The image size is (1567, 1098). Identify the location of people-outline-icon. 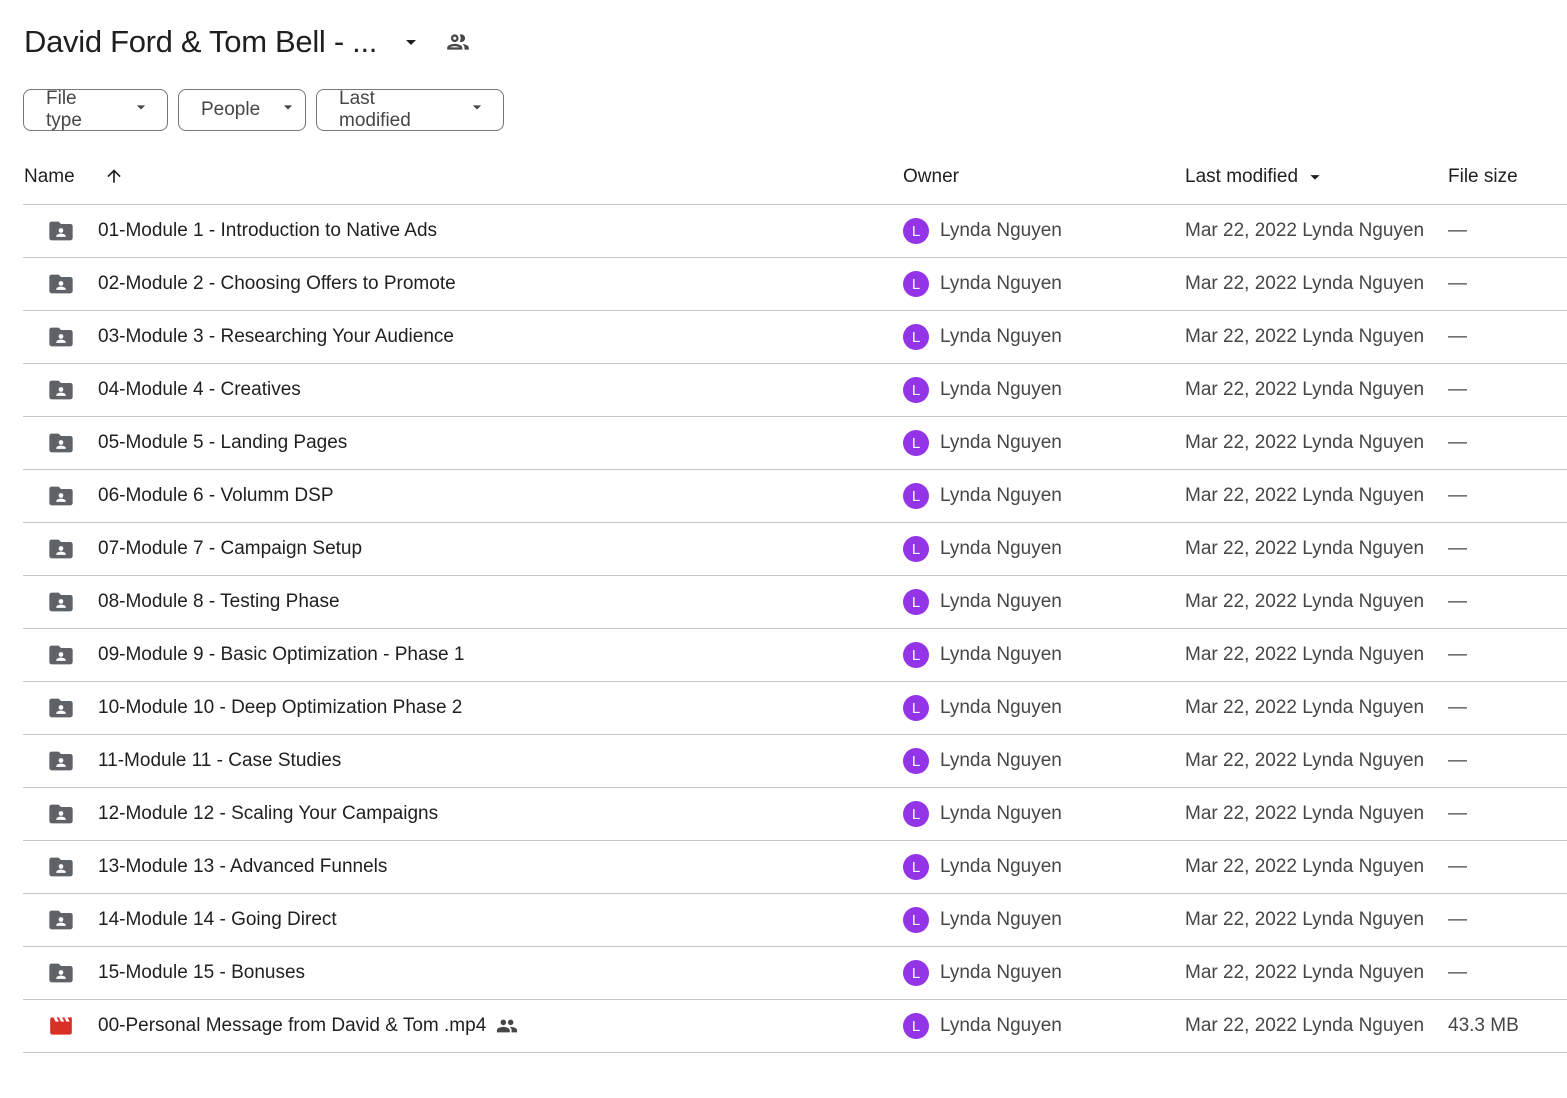
(458, 42).